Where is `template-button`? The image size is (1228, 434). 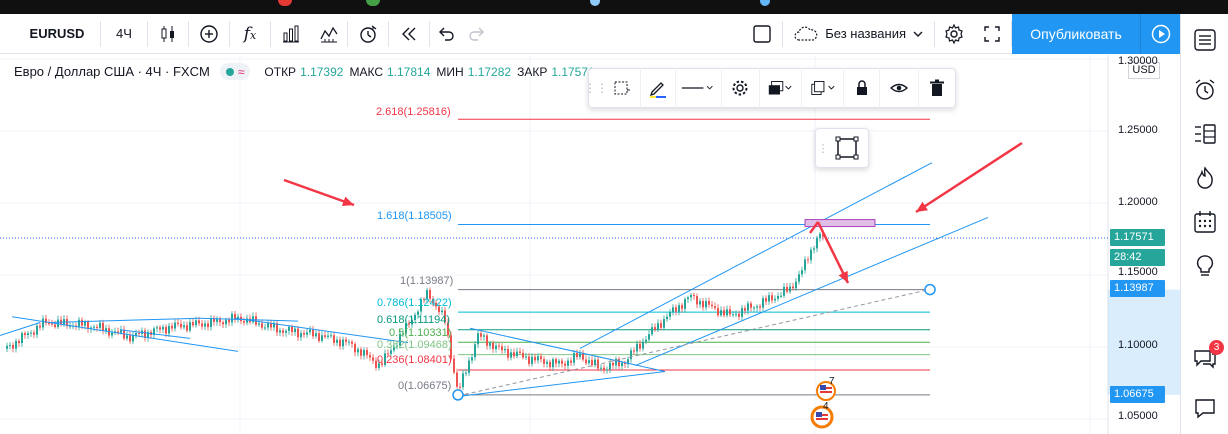
template-button is located at coordinates (622, 88).